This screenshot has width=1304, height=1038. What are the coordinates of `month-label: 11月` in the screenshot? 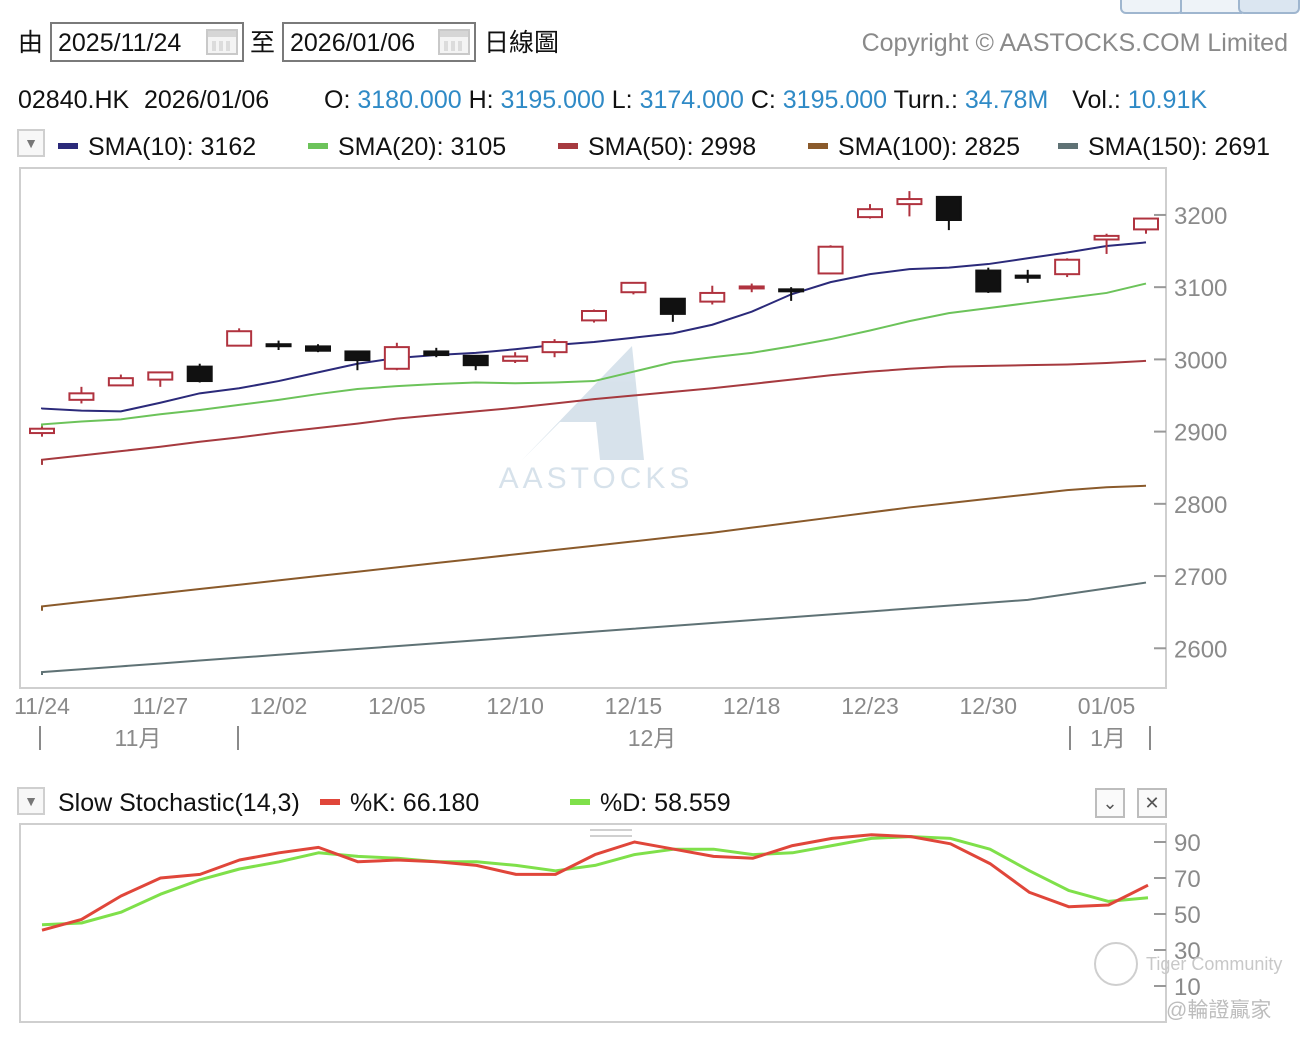 It's located at (138, 738).